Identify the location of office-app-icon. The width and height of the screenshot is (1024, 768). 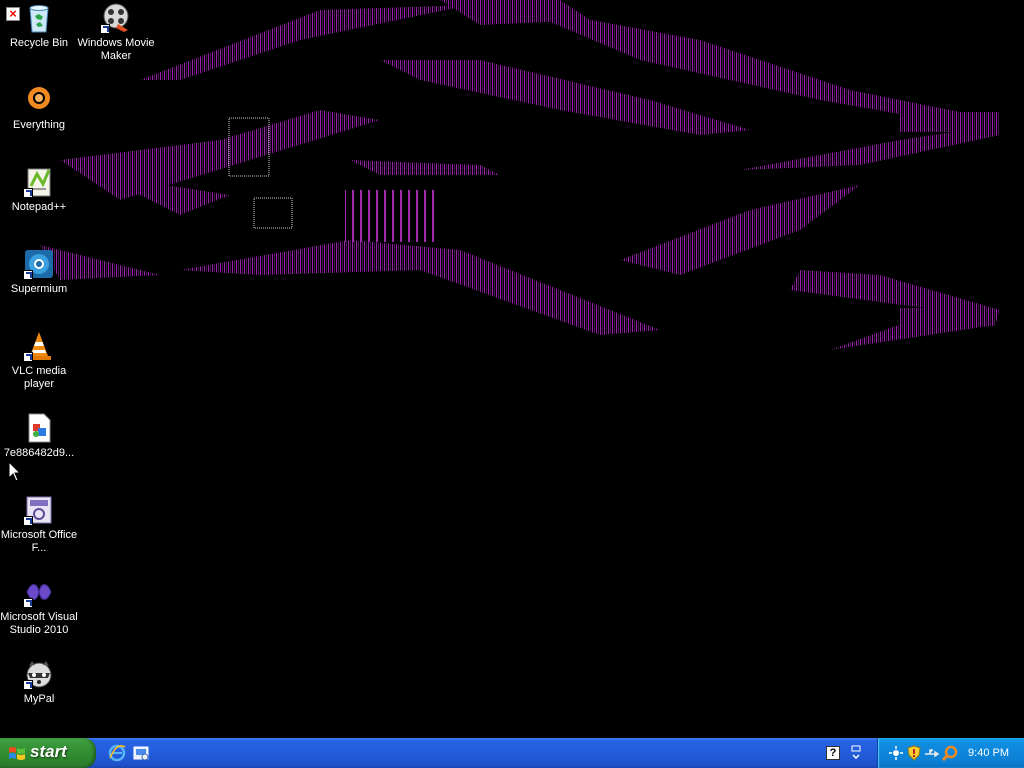
(39, 510).